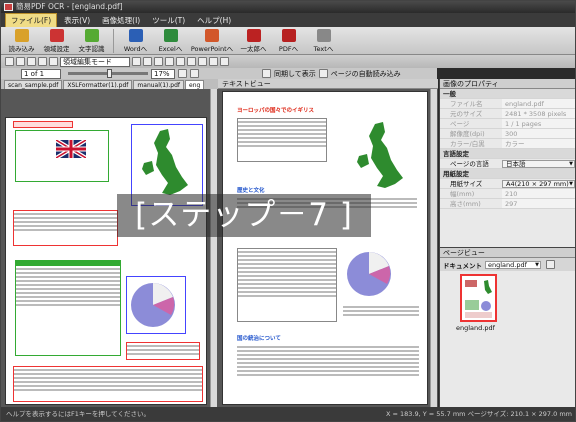 The width and height of the screenshot is (576, 422). Describe the element at coordinates (195, 84) in the screenshot. I see `tab-england: eng` at that location.